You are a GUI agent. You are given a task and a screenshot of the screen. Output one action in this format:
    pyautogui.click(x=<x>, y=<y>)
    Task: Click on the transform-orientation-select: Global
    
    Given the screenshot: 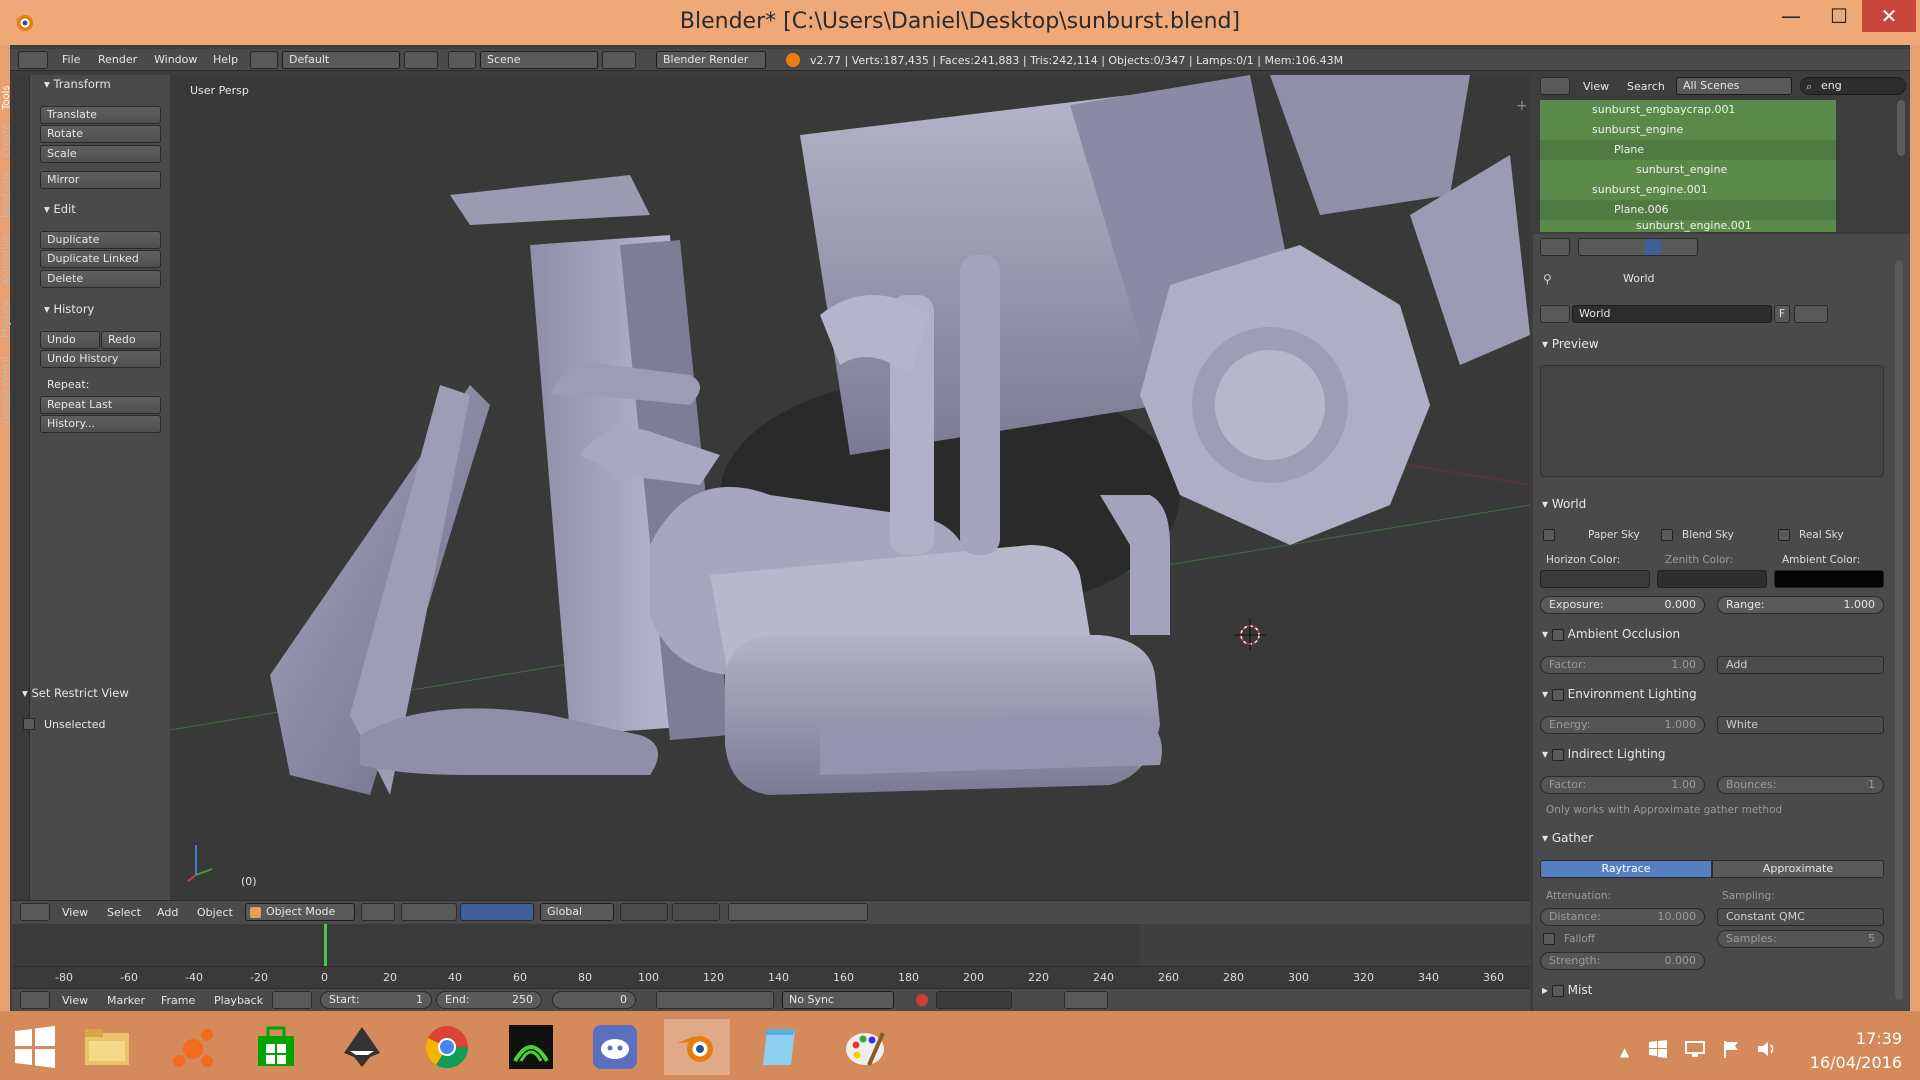 What is the action you would take?
    pyautogui.click(x=577, y=912)
    